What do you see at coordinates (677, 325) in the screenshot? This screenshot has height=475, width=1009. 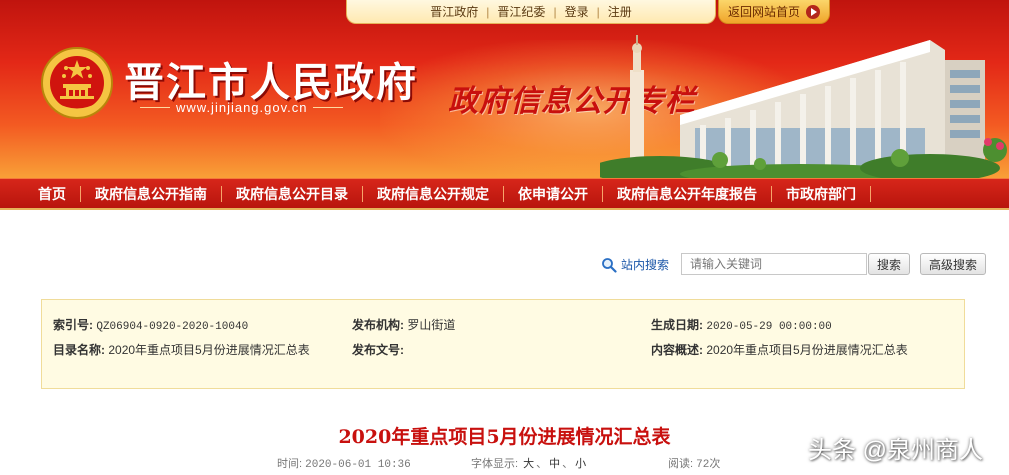 I see `info-date-label: 生成日期:` at bounding box center [677, 325].